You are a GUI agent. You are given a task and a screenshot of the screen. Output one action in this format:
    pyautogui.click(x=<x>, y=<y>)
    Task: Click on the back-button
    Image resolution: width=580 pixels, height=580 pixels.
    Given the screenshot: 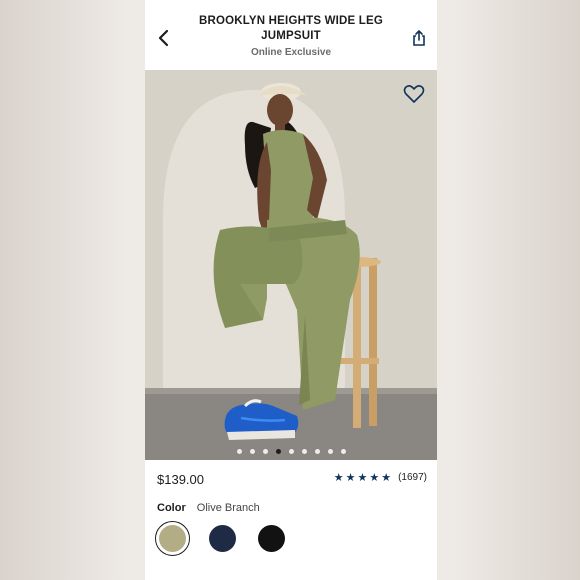 What is the action you would take?
    pyautogui.click(x=164, y=38)
    